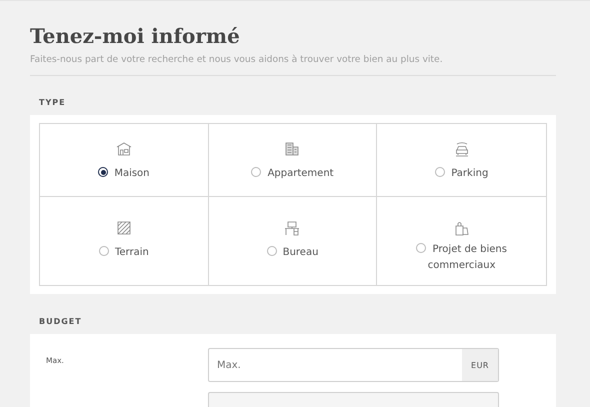  What do you see at coordinates (124, 241) in the screenshot?
I see `type-option: Terrain` at bounding box center [124, 241].